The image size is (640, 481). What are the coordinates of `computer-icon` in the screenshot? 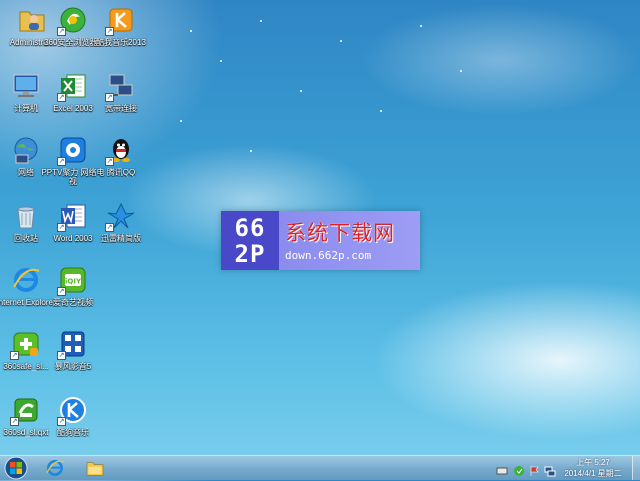 It's located at (26, 86).